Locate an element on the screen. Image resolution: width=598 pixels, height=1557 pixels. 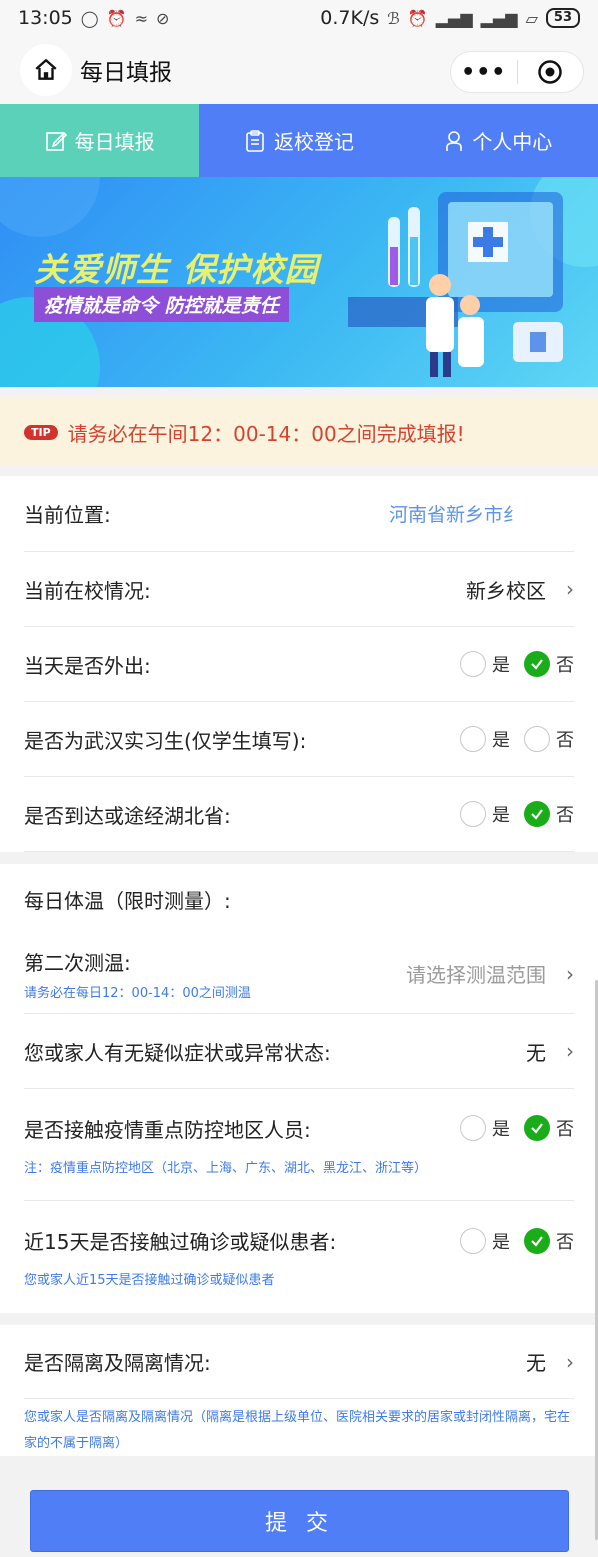
close-miniprogram-button is located at coordinates (551, 72).